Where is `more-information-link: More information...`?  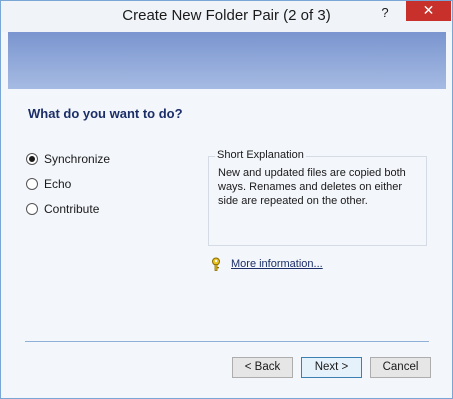
more-information-link: More information... is located at coordinates (277, 264).